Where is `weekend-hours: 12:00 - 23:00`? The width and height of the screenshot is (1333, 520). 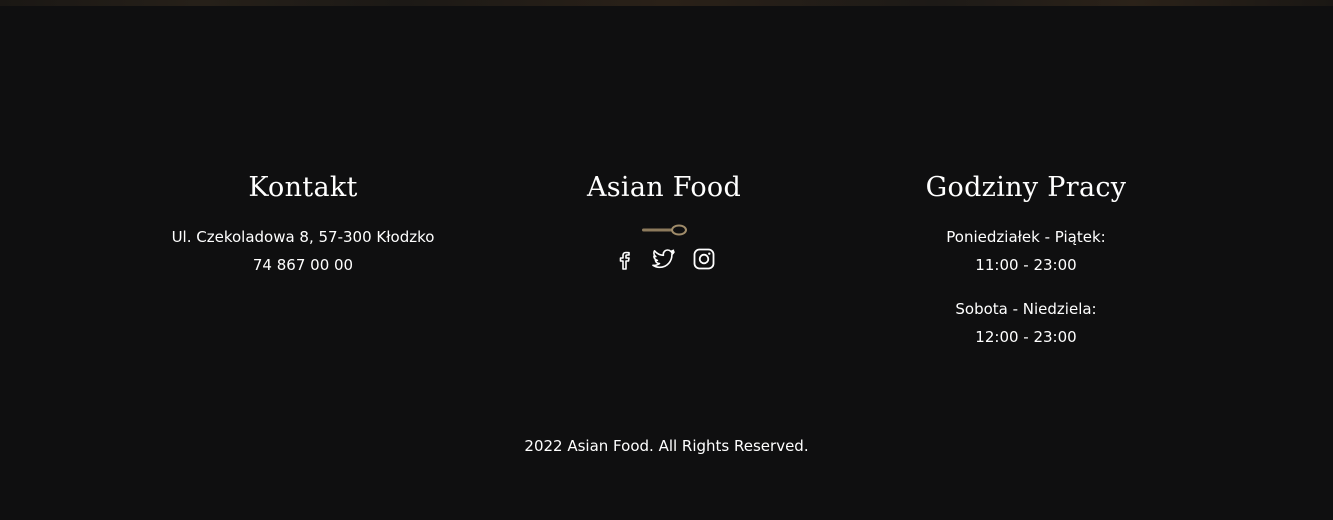
weekend-hours: 12:00 - 23:00 is located at coordinates (1026, 337).